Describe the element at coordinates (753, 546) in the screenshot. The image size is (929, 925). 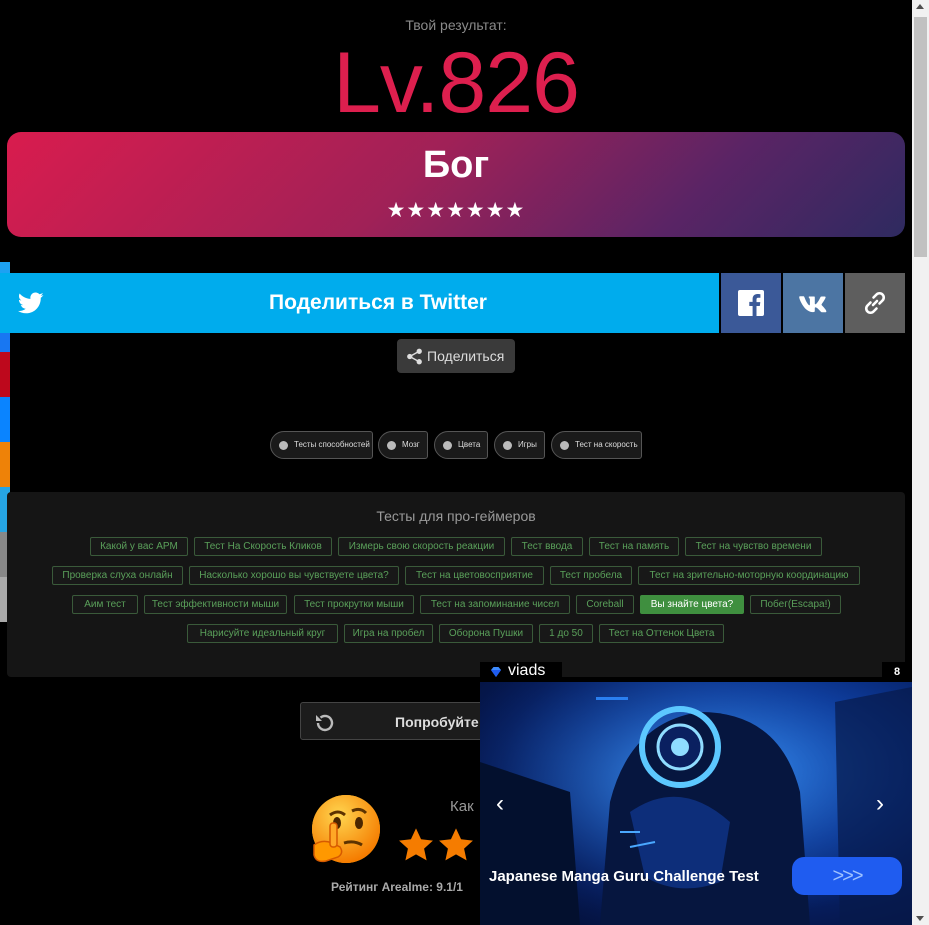
I see `pro-test-link: Тест на чувство времени` at that location.